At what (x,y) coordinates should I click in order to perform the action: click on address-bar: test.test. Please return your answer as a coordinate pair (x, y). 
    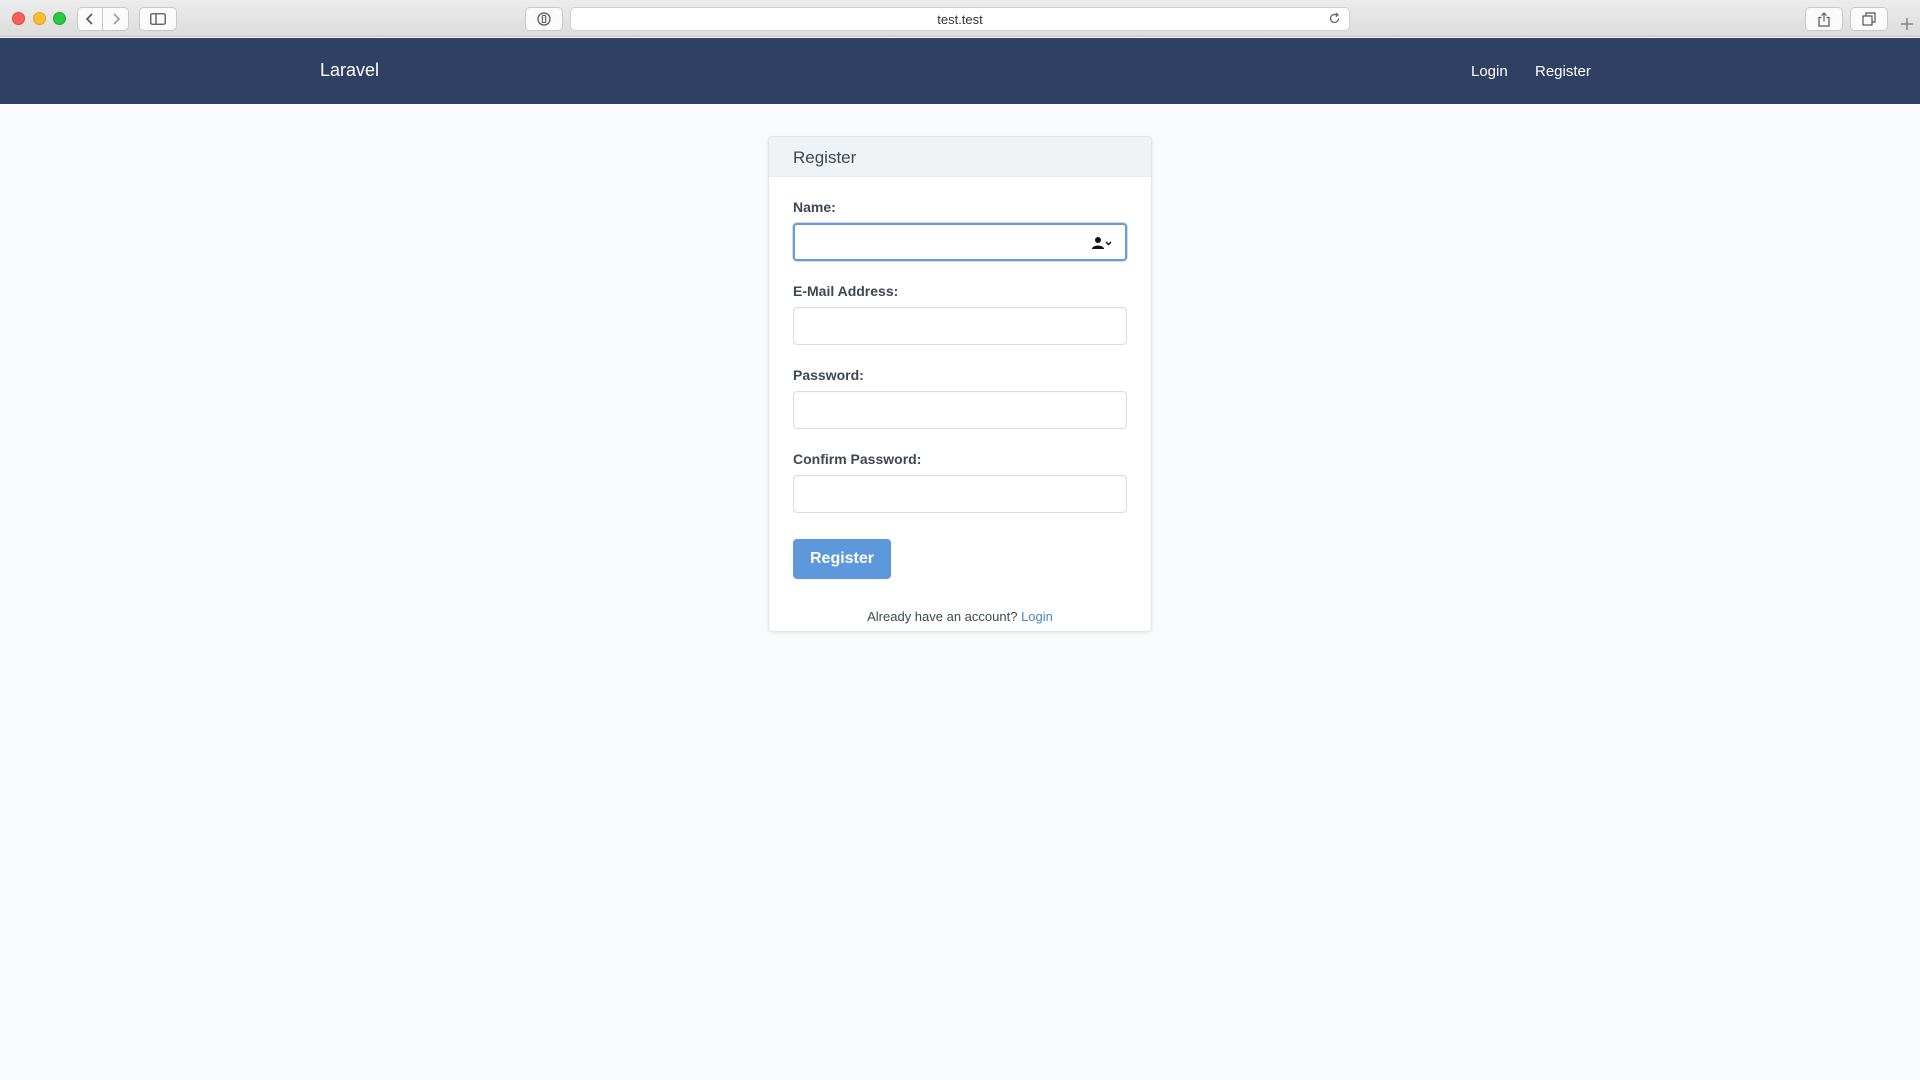
    Looking at the image, I should click on (960, 19).